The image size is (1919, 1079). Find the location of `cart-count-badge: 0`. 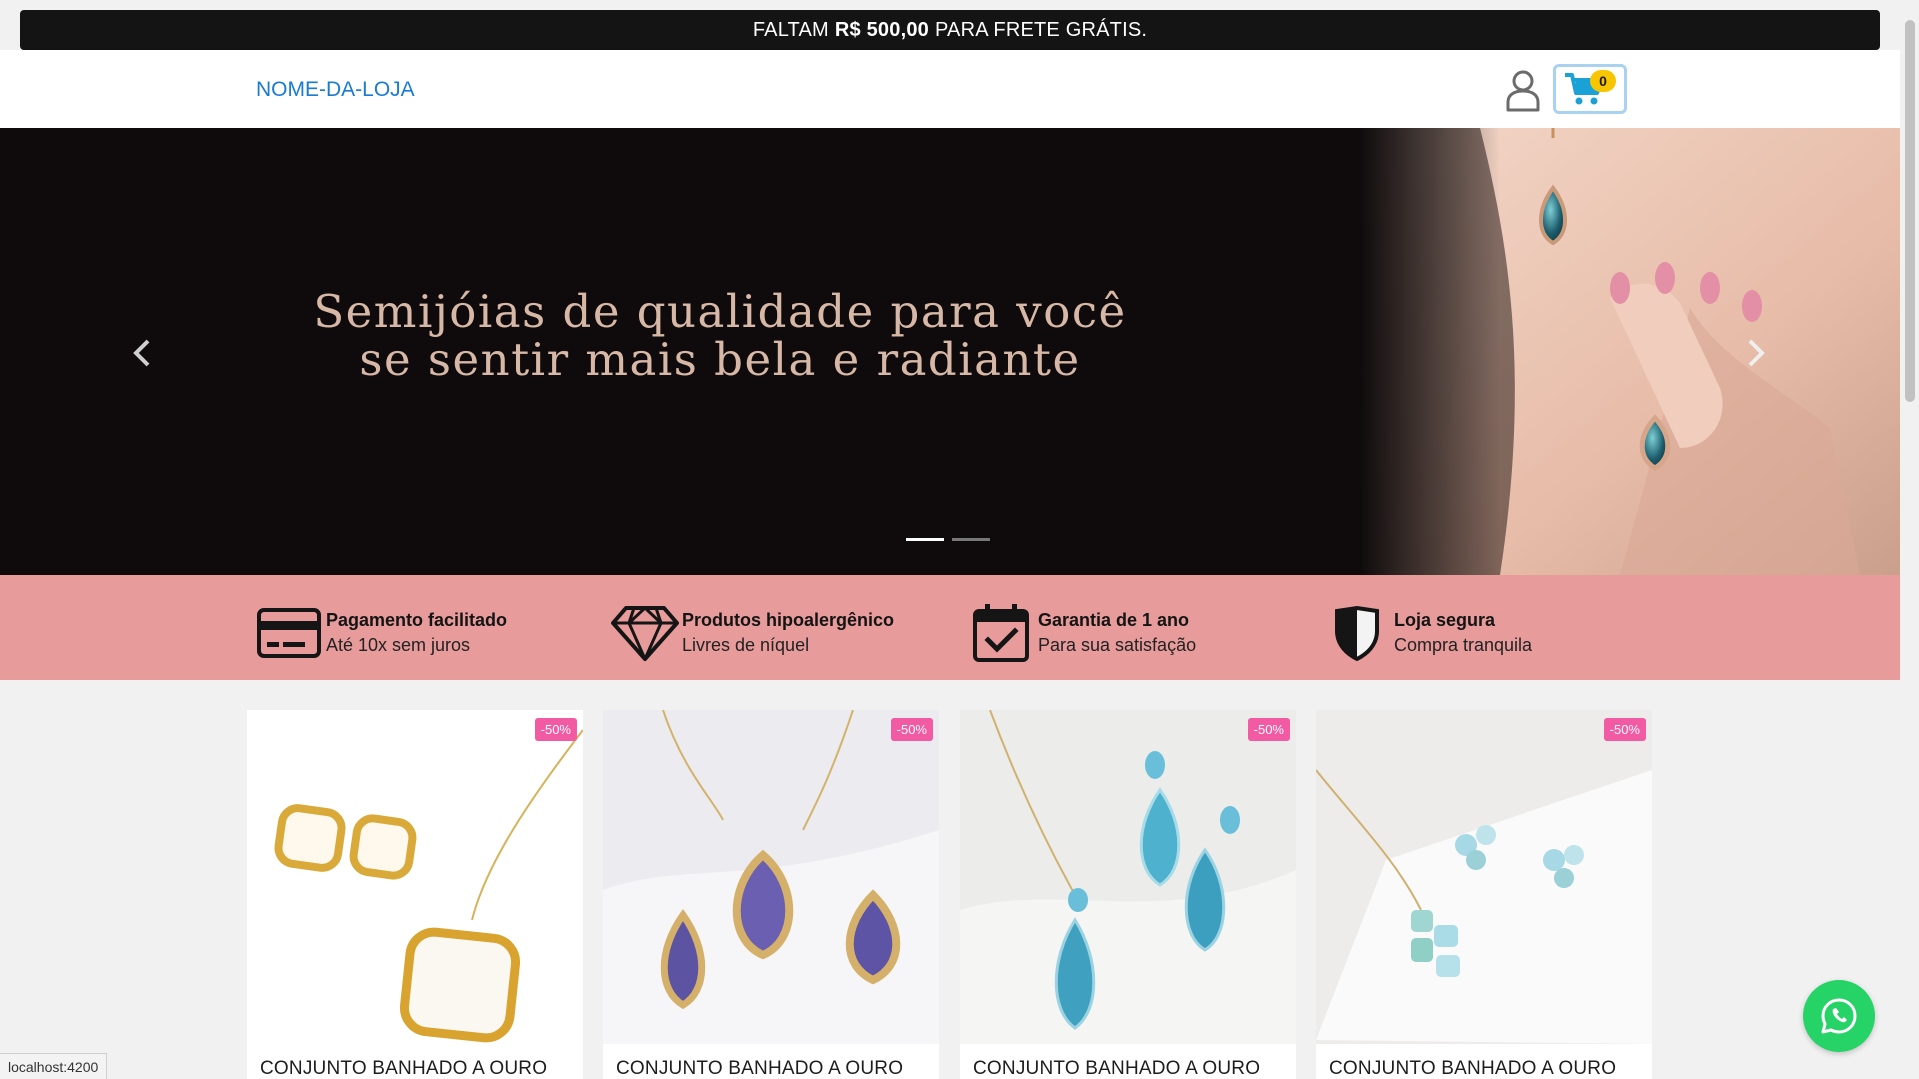

cart-count-badge: 0 is located at coordinates (1603, 81).